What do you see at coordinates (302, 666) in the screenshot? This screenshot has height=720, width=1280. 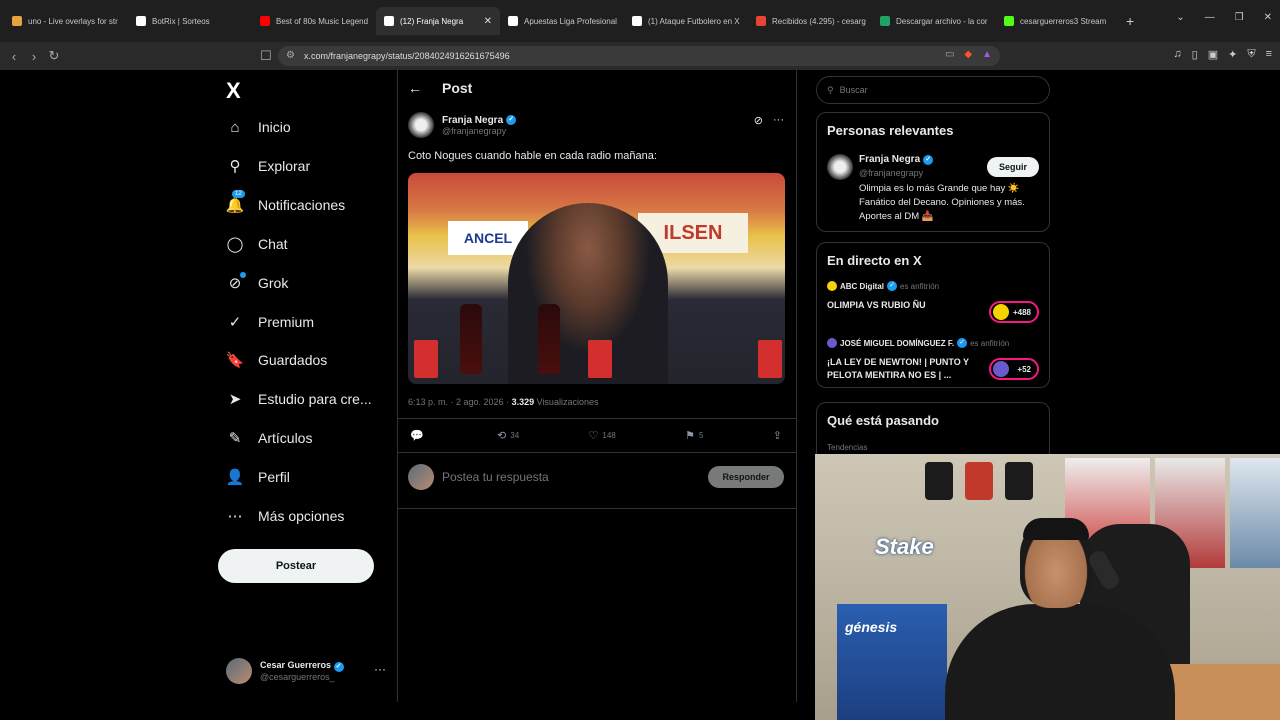 I see `account-name: Cesar Guerreros ✓` at bounding box center [302, 666].